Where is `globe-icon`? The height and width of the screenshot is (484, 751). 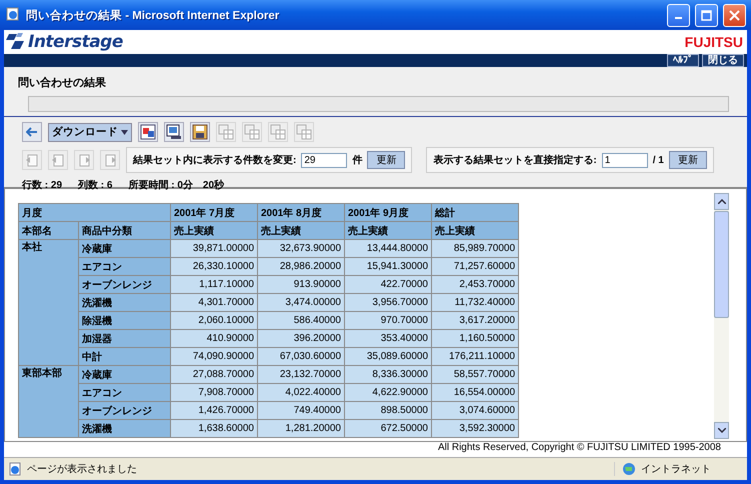
globe-icon is located at coordinates (629, 469).